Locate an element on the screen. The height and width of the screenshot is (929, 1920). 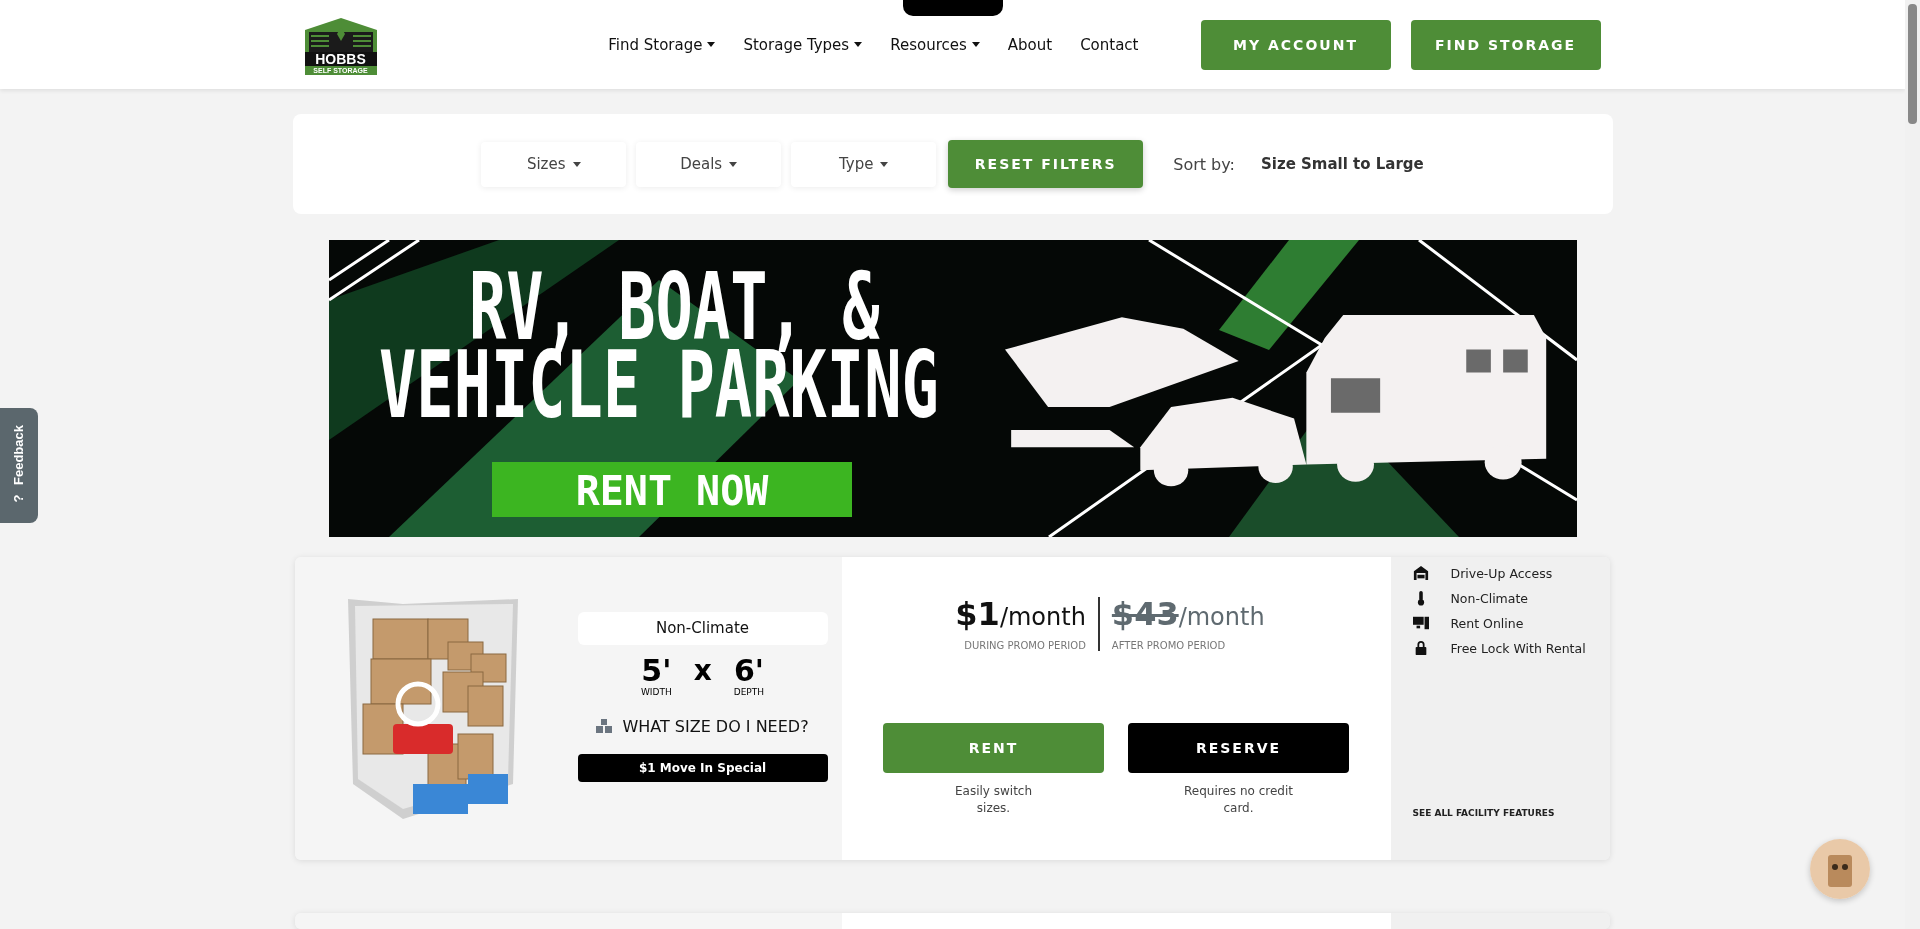
reset-filters-button: RESET FILTERS is located at coordinates (1046, 164).